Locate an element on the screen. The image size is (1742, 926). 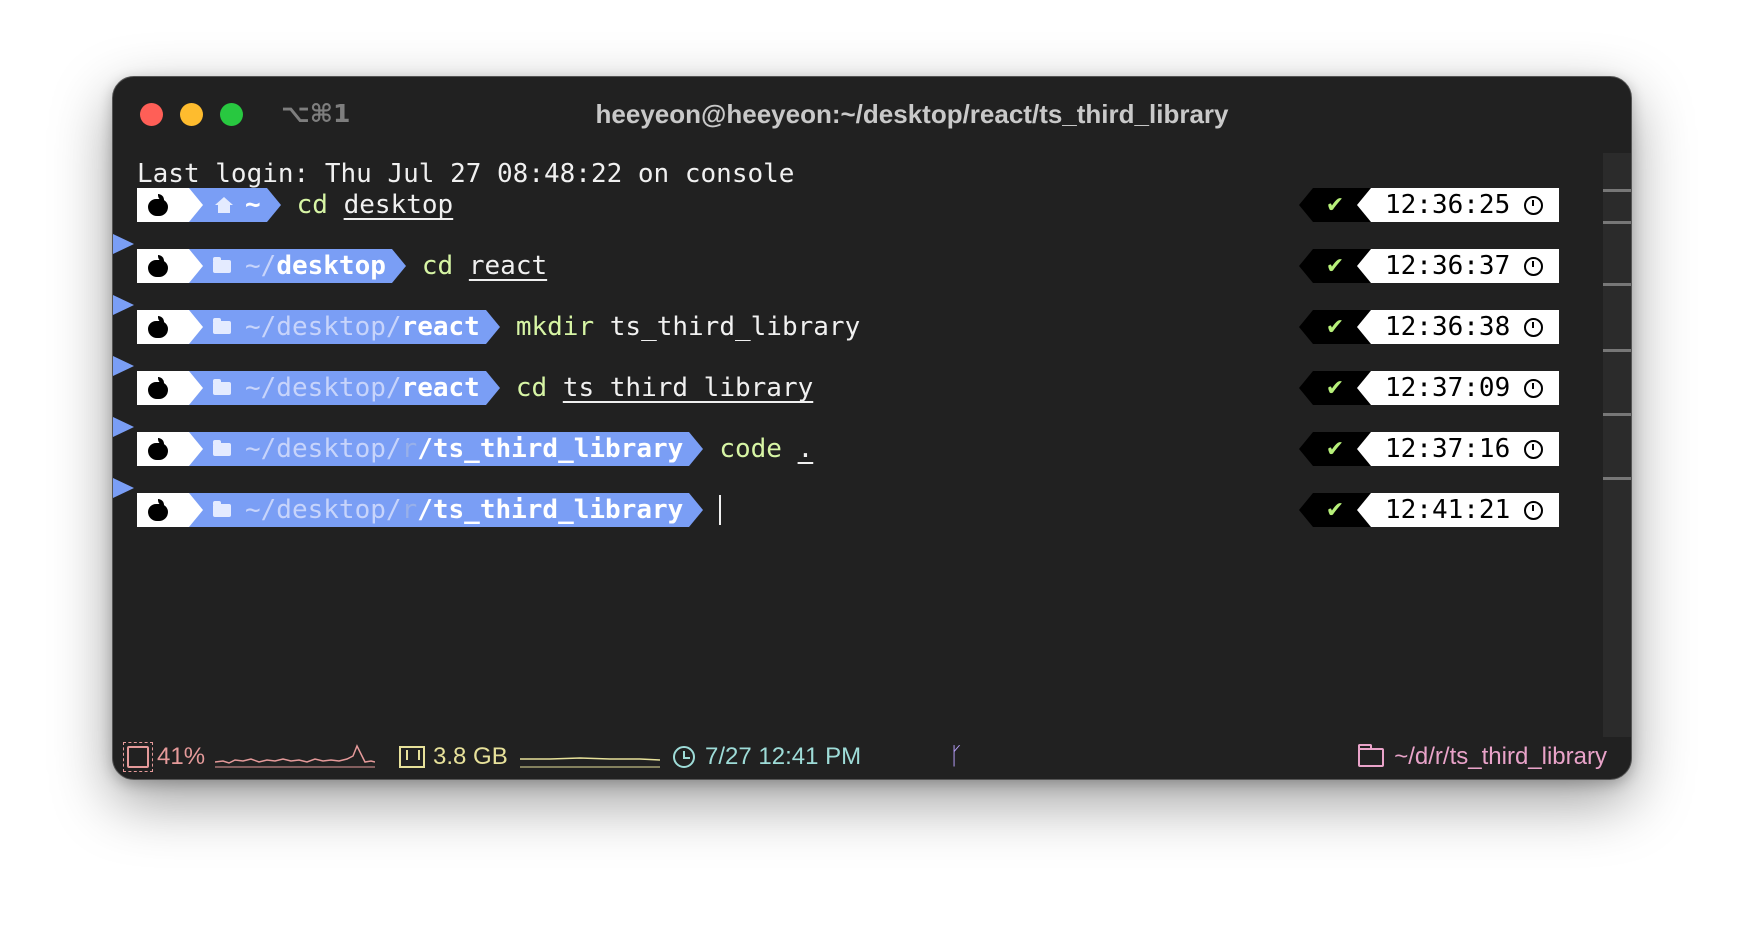
command-argument: desktop is located at coordinates (398, 205).